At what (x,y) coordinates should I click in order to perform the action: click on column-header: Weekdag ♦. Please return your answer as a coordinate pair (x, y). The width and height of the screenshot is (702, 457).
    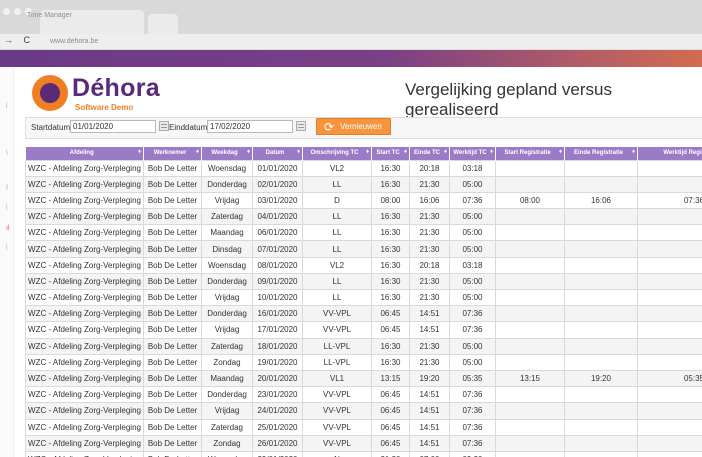
    Looking at the image, I should click on (227, 153).